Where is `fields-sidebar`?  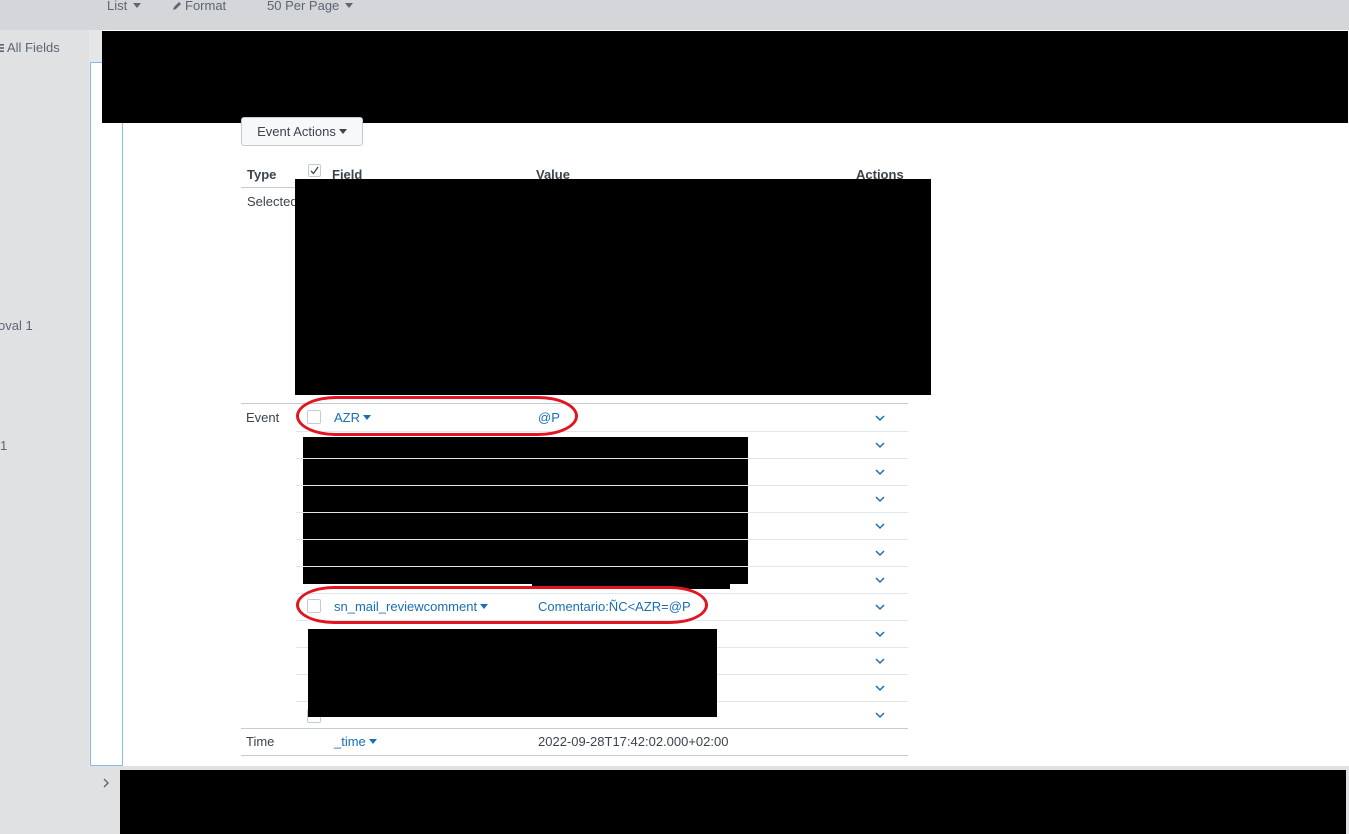 fields-sidebar is located at coordinates (44, 432).